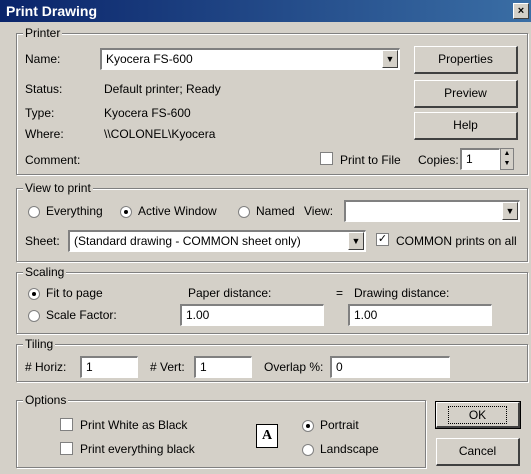 This screenshot has height=474, width=531. I want to click on everything-radio, so click(34, 212).